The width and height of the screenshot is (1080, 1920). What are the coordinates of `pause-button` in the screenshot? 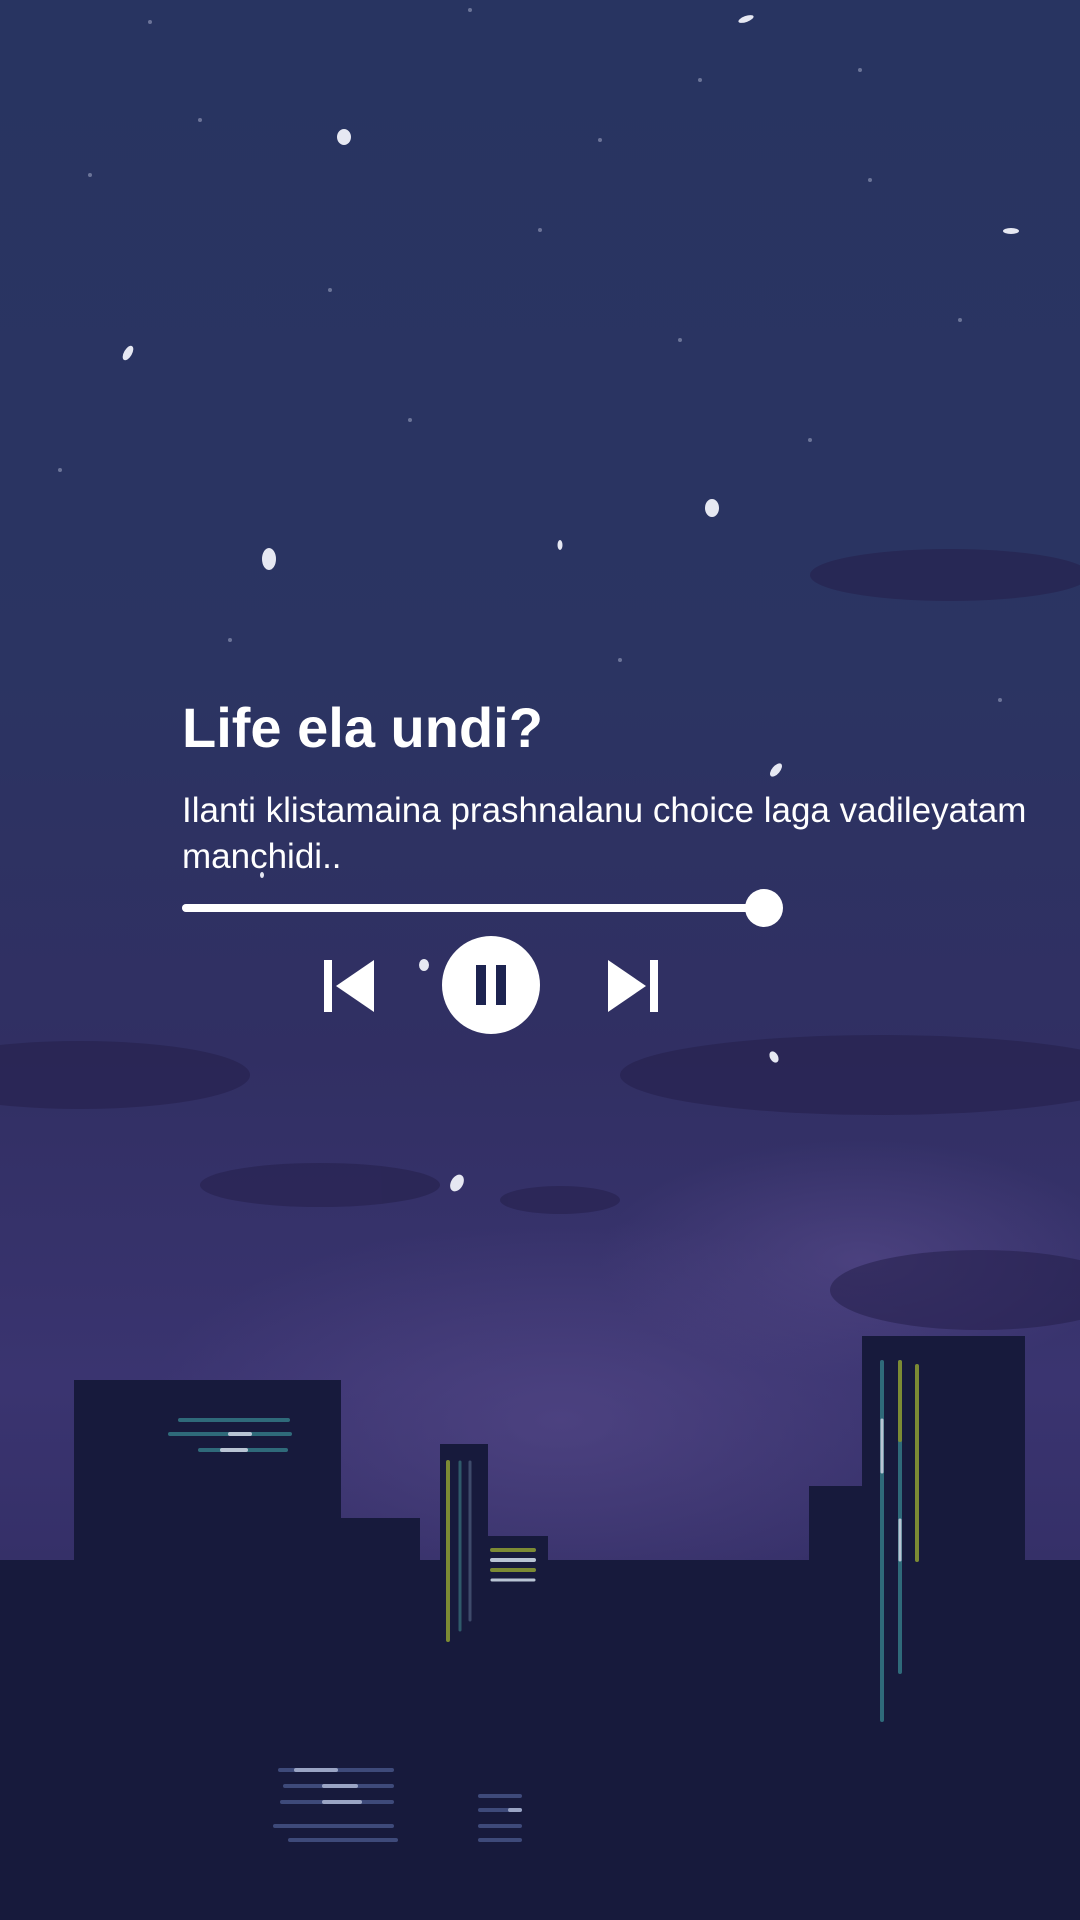 It's located at (491, 985).